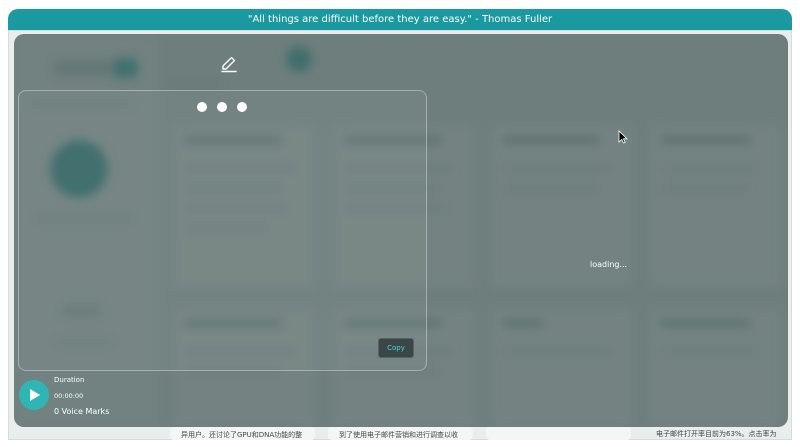 The width and height of the screenshot is (800, 447). Describe the element at coordinates (396, 348) in the screenshot. I see `copy-button: Copy` at that location.